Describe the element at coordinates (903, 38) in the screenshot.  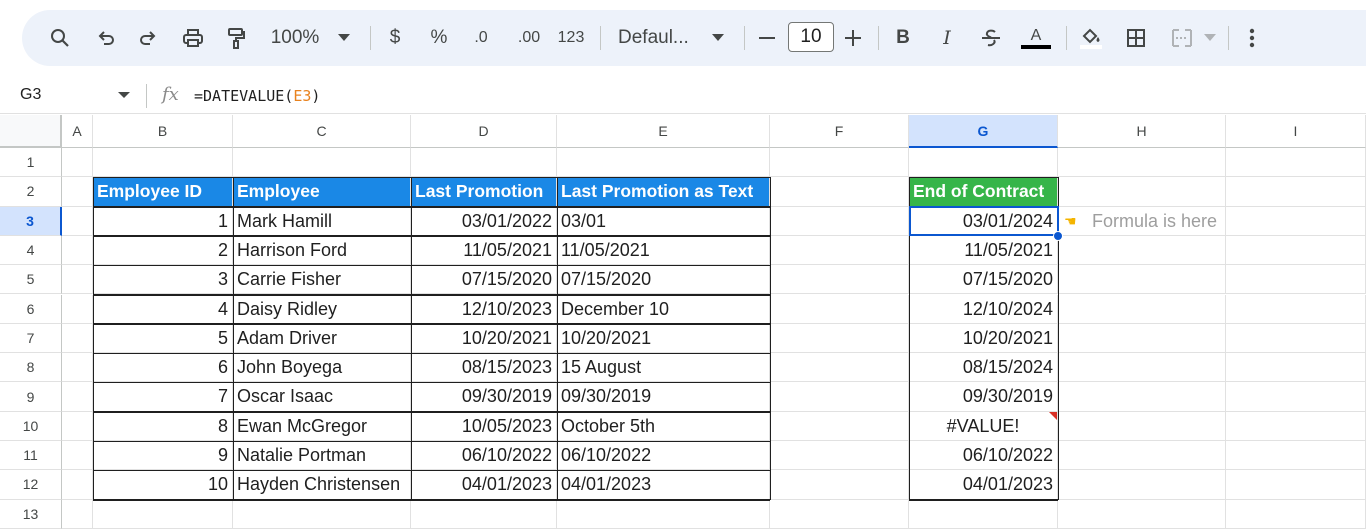
I see `bold-button: B` at that location.